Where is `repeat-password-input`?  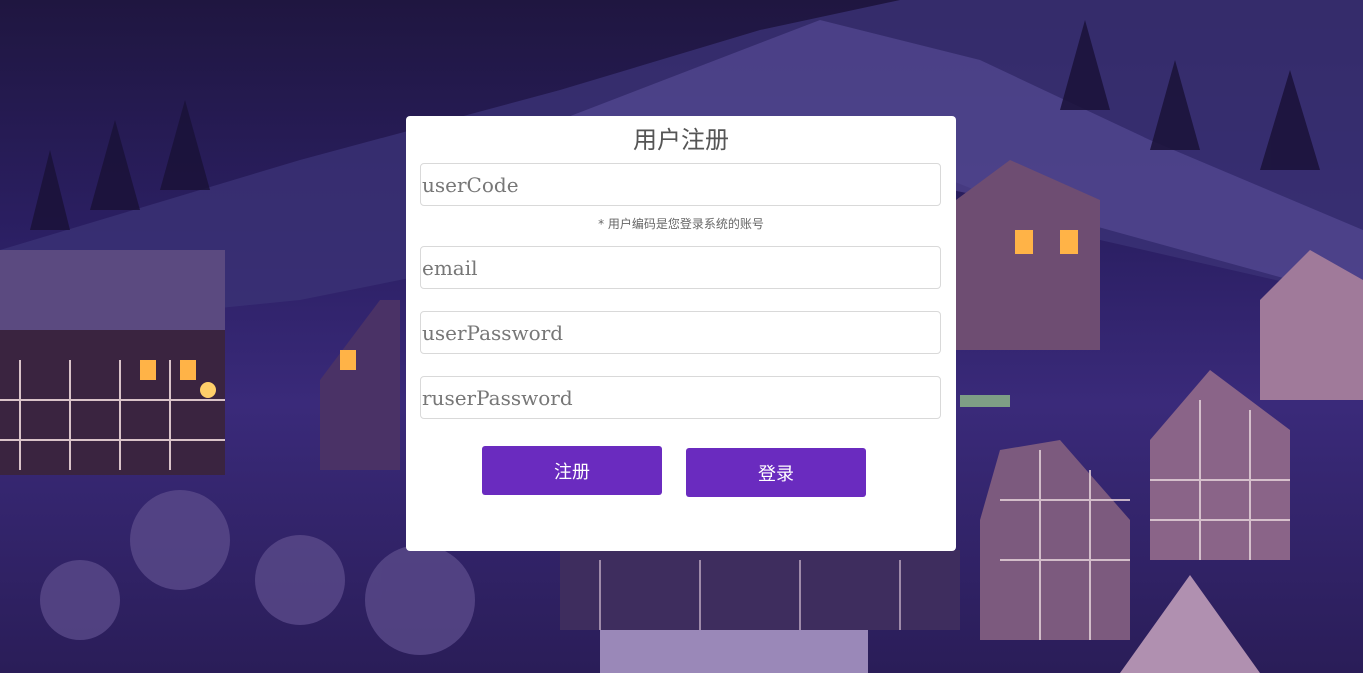 repeat-password-input is located at coordinates (680, 397).